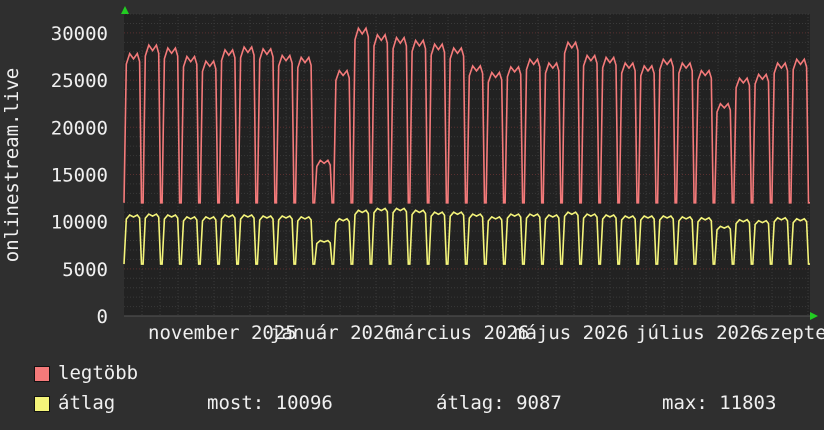  Describe the element at coordinates (42, 374) in the screenshot. I see `legend-swatch-legtobb` at that location.